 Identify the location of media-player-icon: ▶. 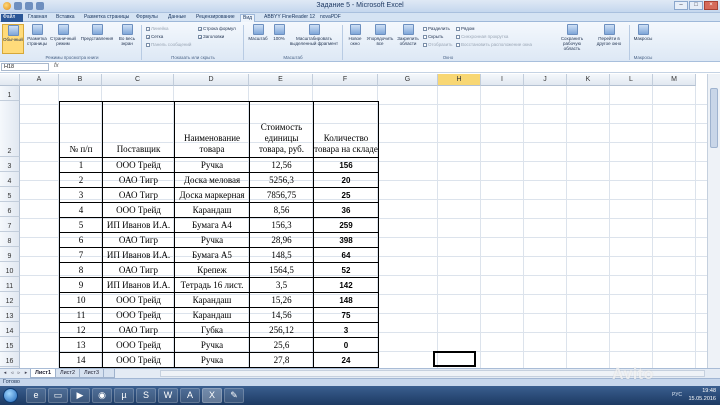
(80, 395).